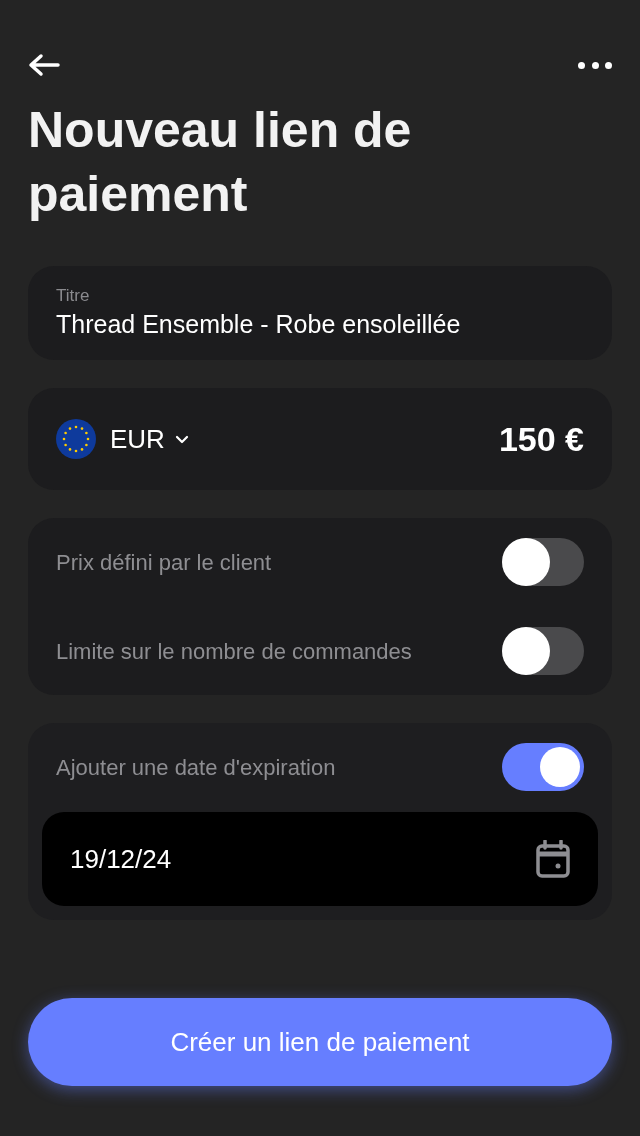  Describe the element at coordinates (149, 439) in the screenshot. I see `currency-dropdown: EUR` at that location.